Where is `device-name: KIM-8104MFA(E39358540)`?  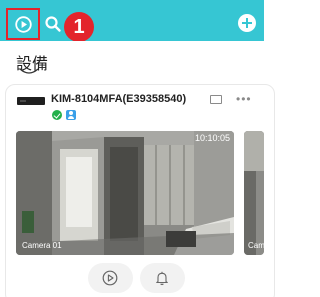
device-name: KIM-8104MFA(E39358540) is located at coordinates (118, 99).